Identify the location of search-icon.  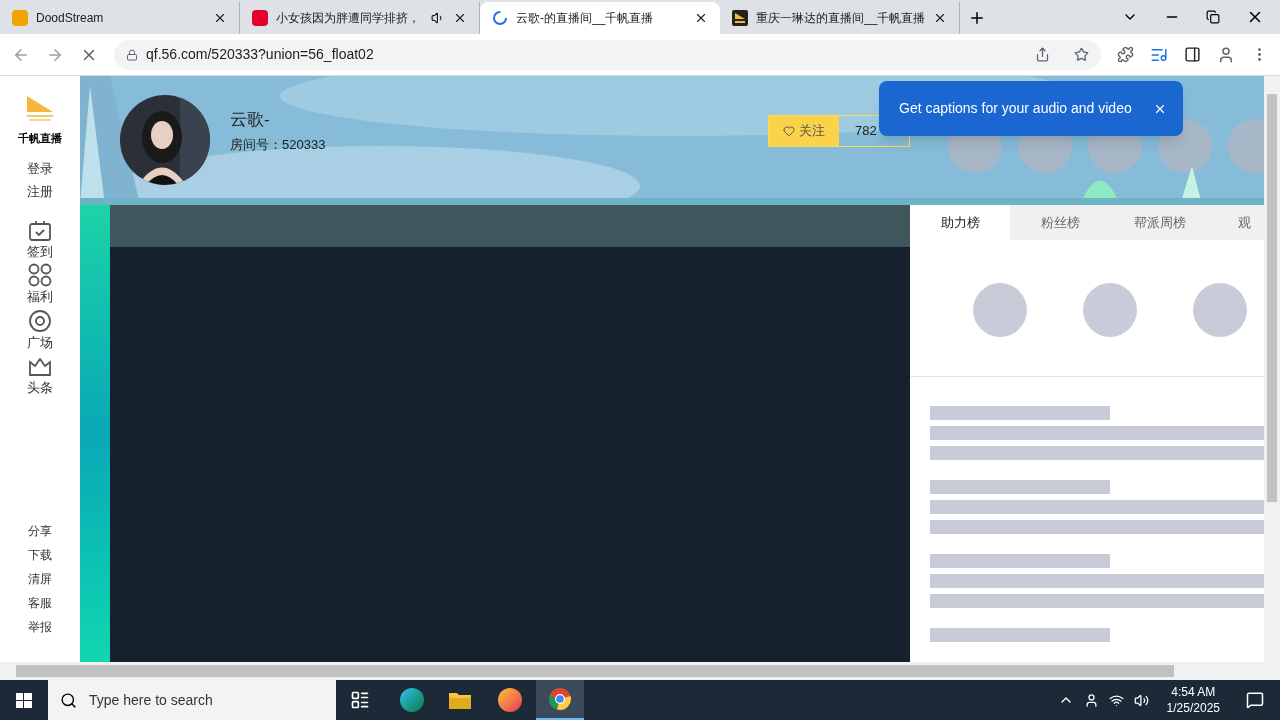
(68, 700).